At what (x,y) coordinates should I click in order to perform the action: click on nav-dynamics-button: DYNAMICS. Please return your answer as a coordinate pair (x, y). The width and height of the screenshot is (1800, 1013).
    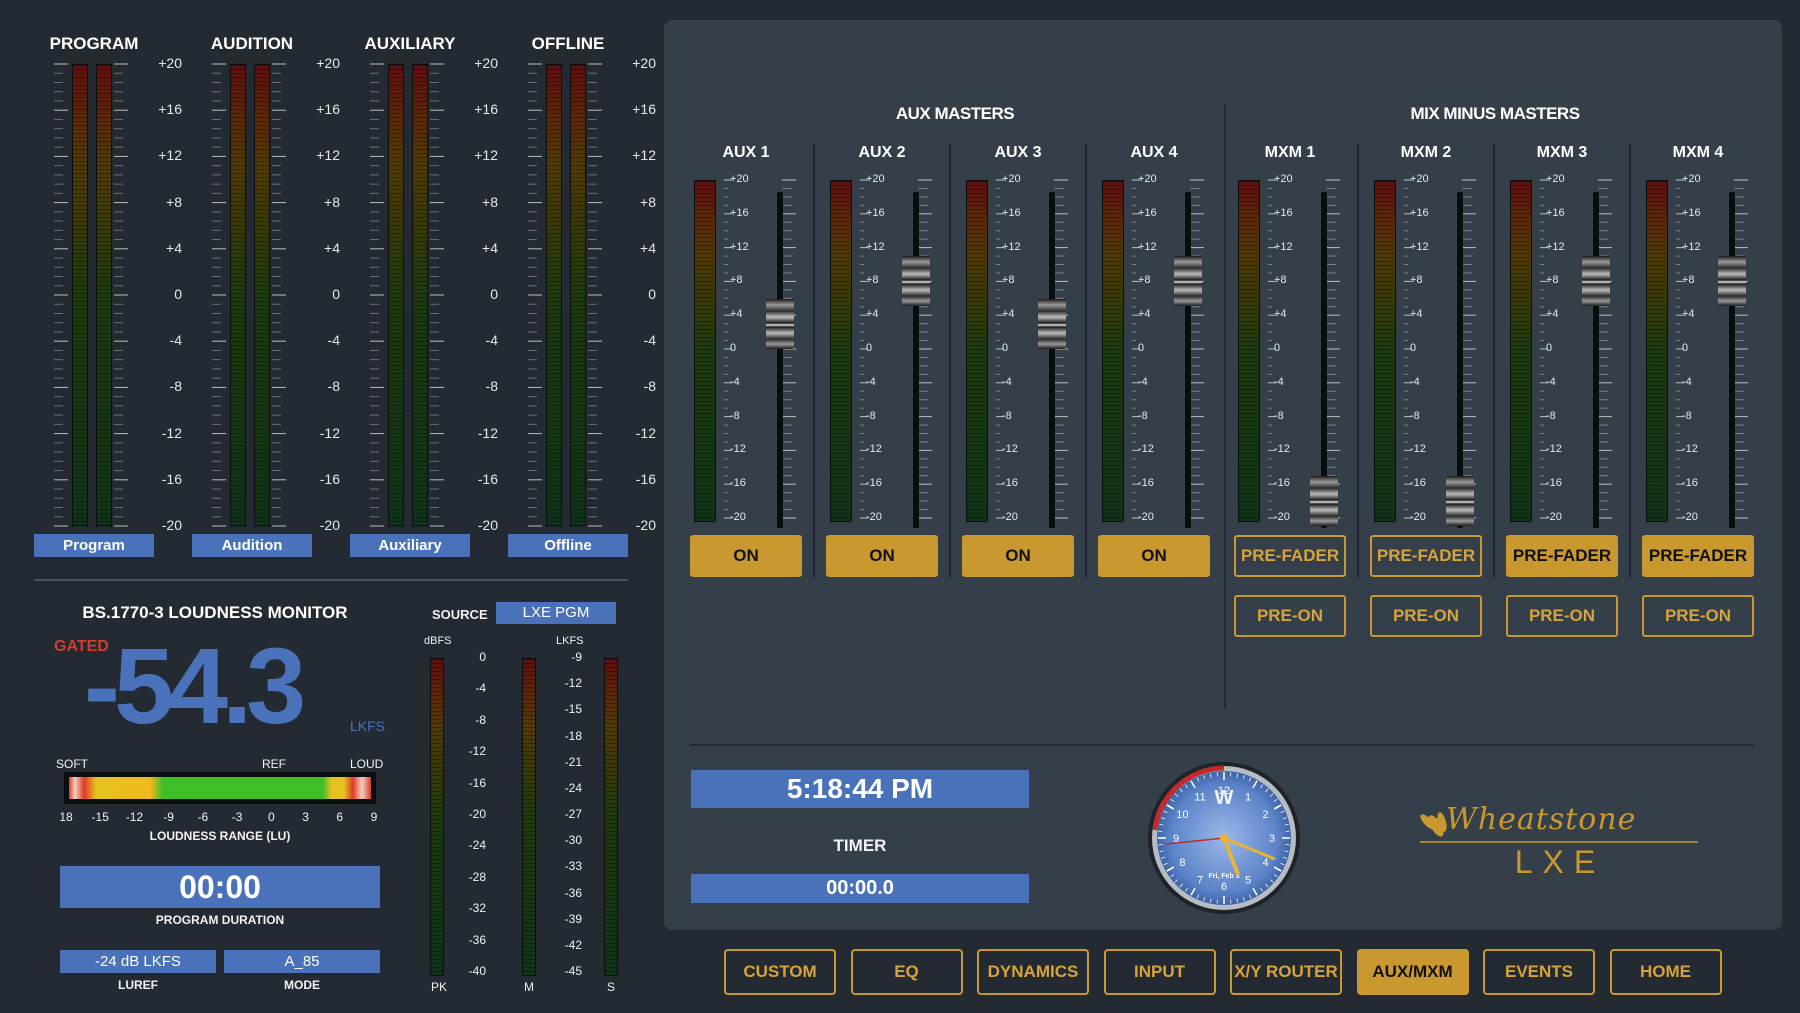
    Looking at the image, I should click on (1033, 972).